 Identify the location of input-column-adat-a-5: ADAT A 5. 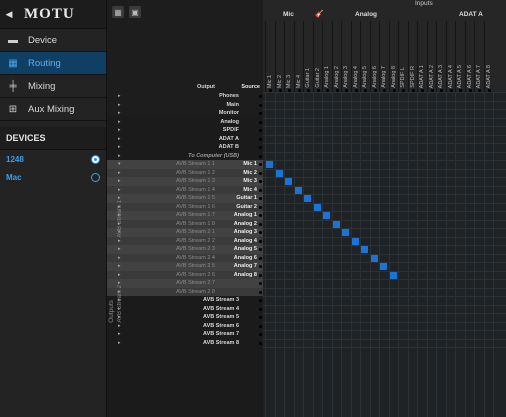
(460, 56).